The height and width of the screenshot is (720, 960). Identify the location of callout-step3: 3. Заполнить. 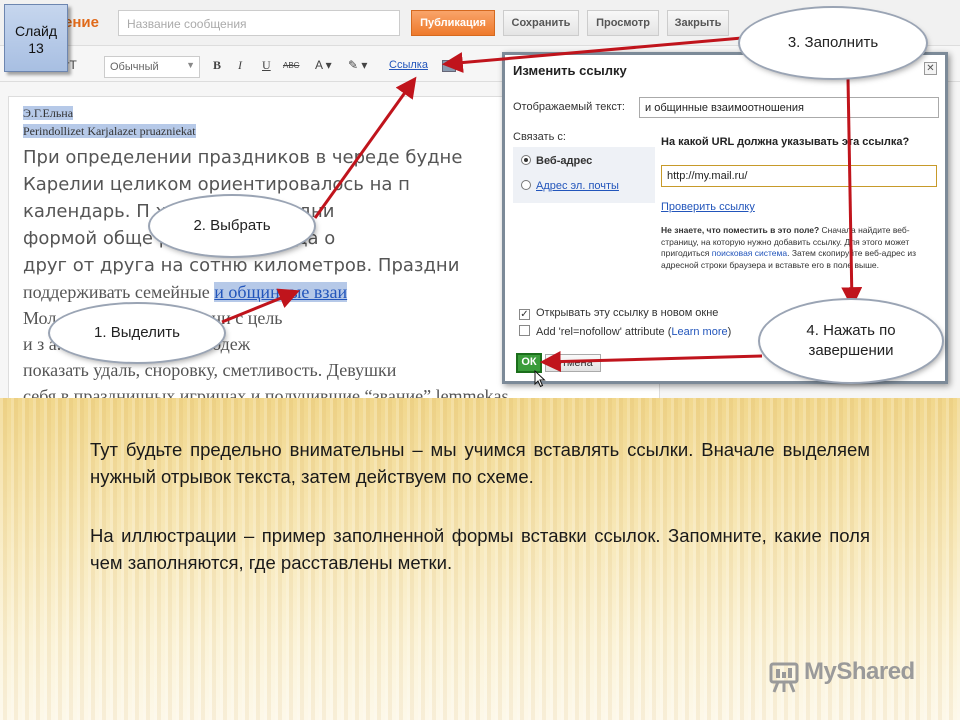
(833, 43).